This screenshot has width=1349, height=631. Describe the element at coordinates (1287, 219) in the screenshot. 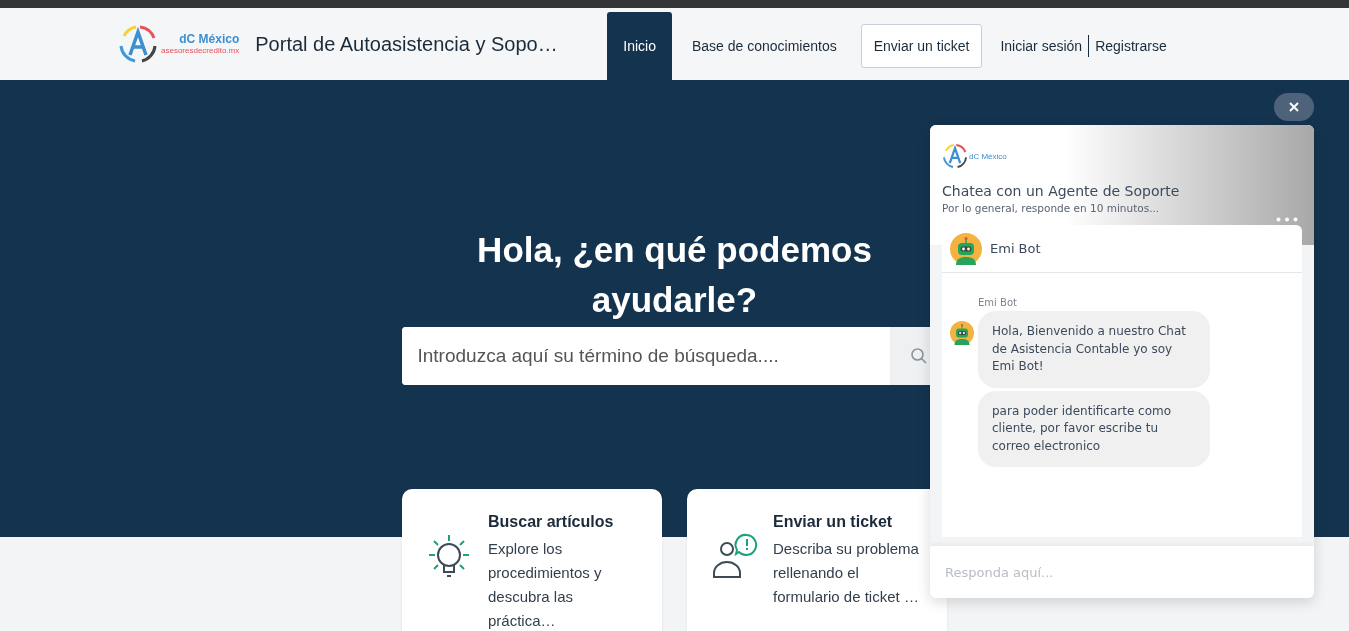

I see `more-icon` at that location.